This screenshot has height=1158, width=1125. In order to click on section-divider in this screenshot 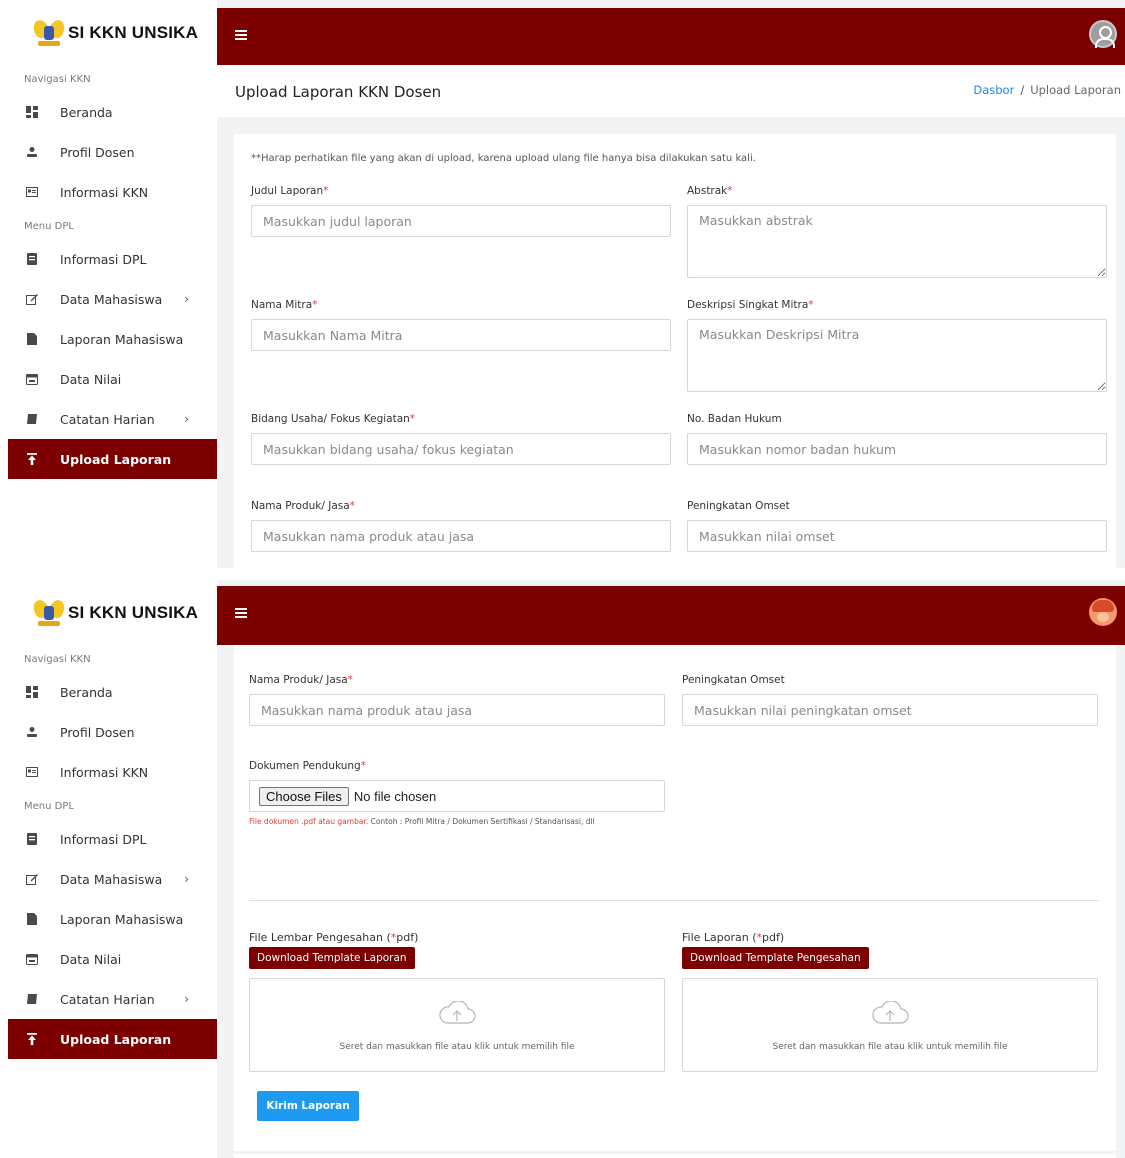, I will do `click(674, 900)`.